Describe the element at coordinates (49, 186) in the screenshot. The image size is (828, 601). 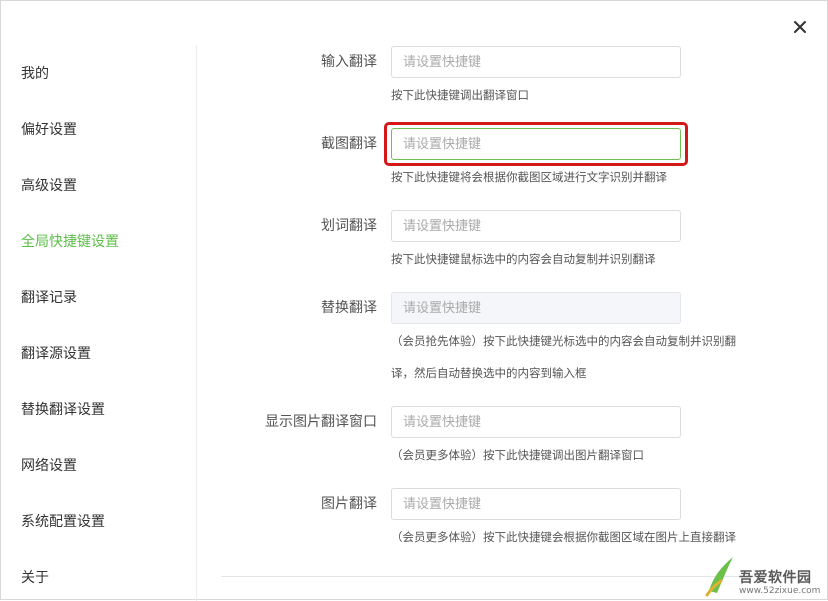
I see `sidebar-item-advanced: 高级设置` at that location.